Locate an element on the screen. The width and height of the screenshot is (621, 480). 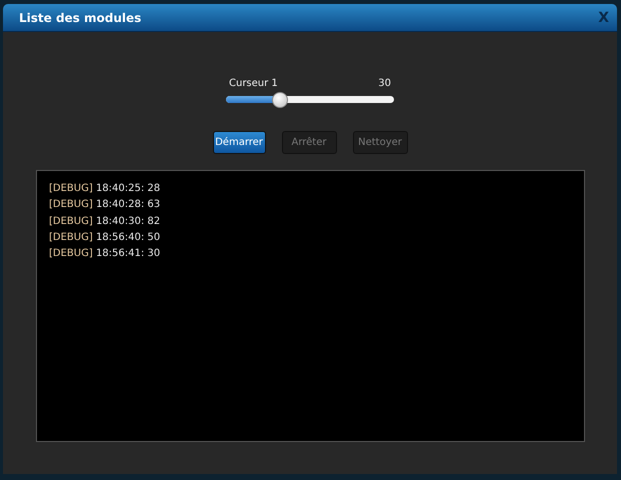
close-button: X is located at coordinates (603, 17).